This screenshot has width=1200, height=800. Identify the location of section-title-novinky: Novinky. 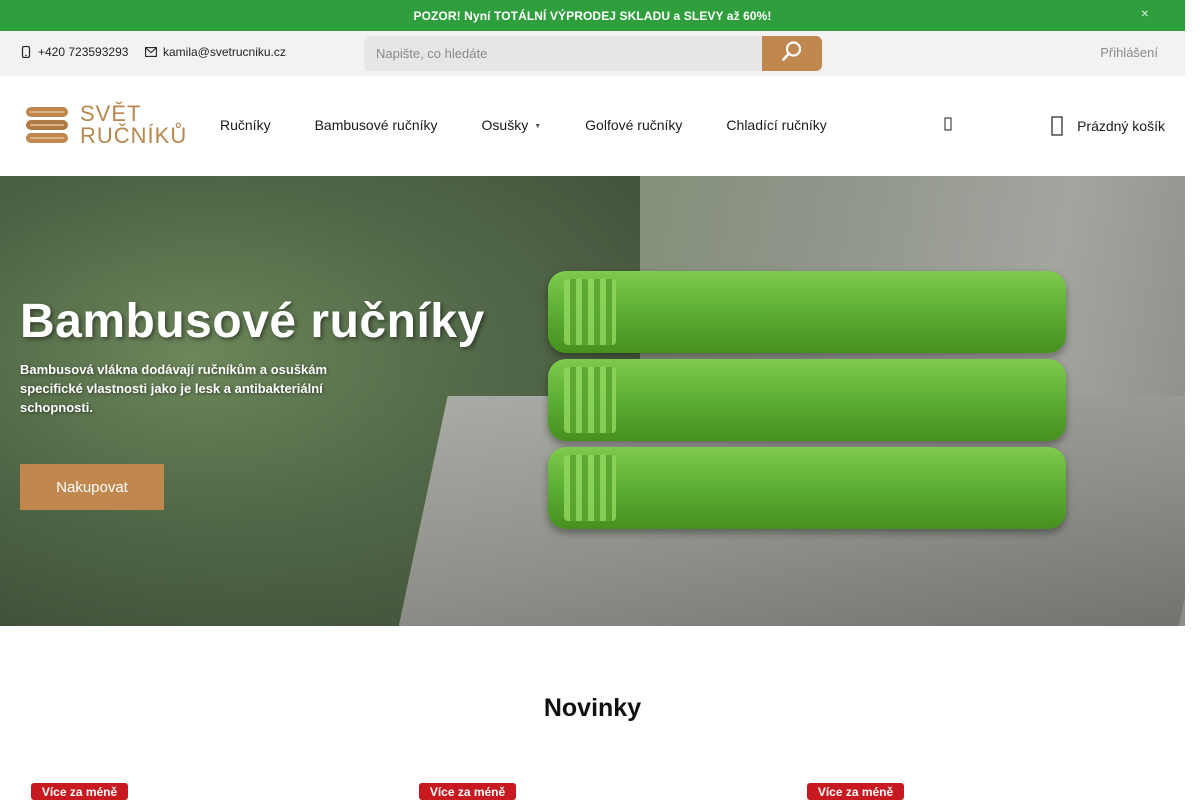
(592, 708).